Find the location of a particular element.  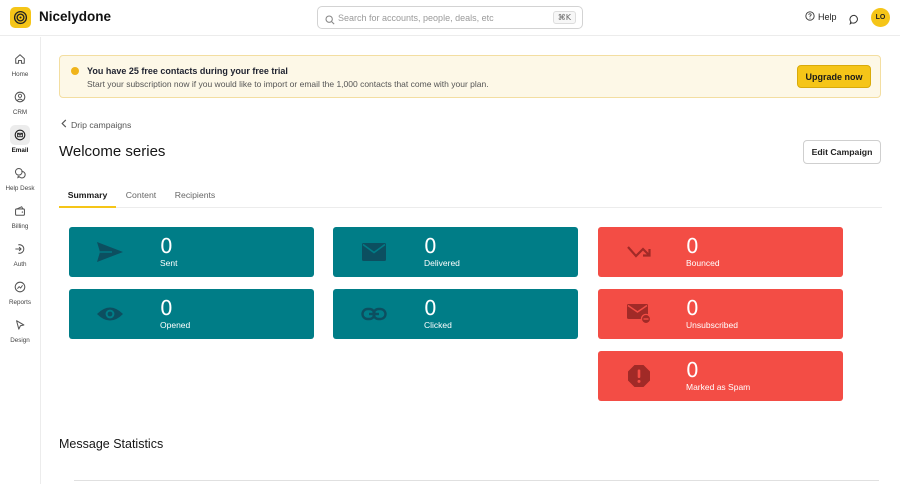

sidebar-item-reports: Reports is located at coordinates (20, 291).